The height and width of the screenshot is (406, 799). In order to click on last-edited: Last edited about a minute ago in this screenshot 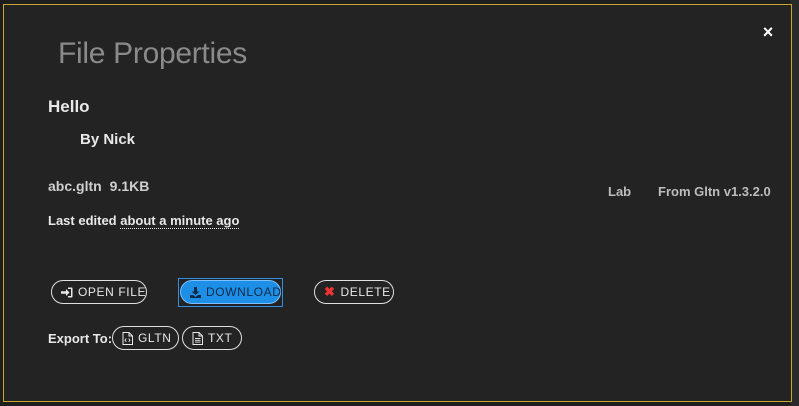, I will do `click(144, 221)`.